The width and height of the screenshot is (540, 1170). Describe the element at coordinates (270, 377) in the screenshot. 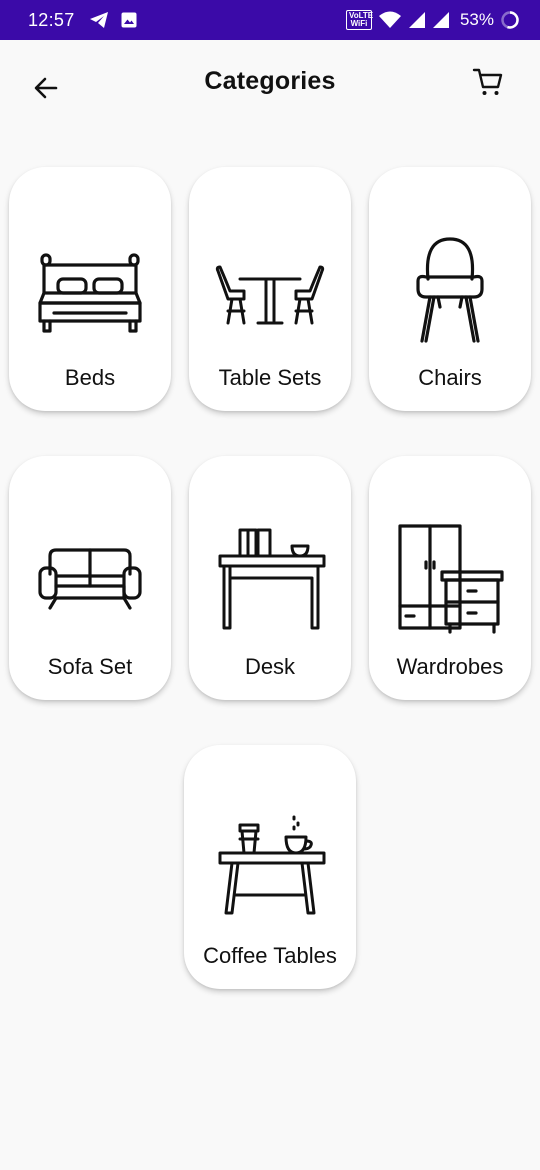

I see `category-label: Table Sets` at that location.